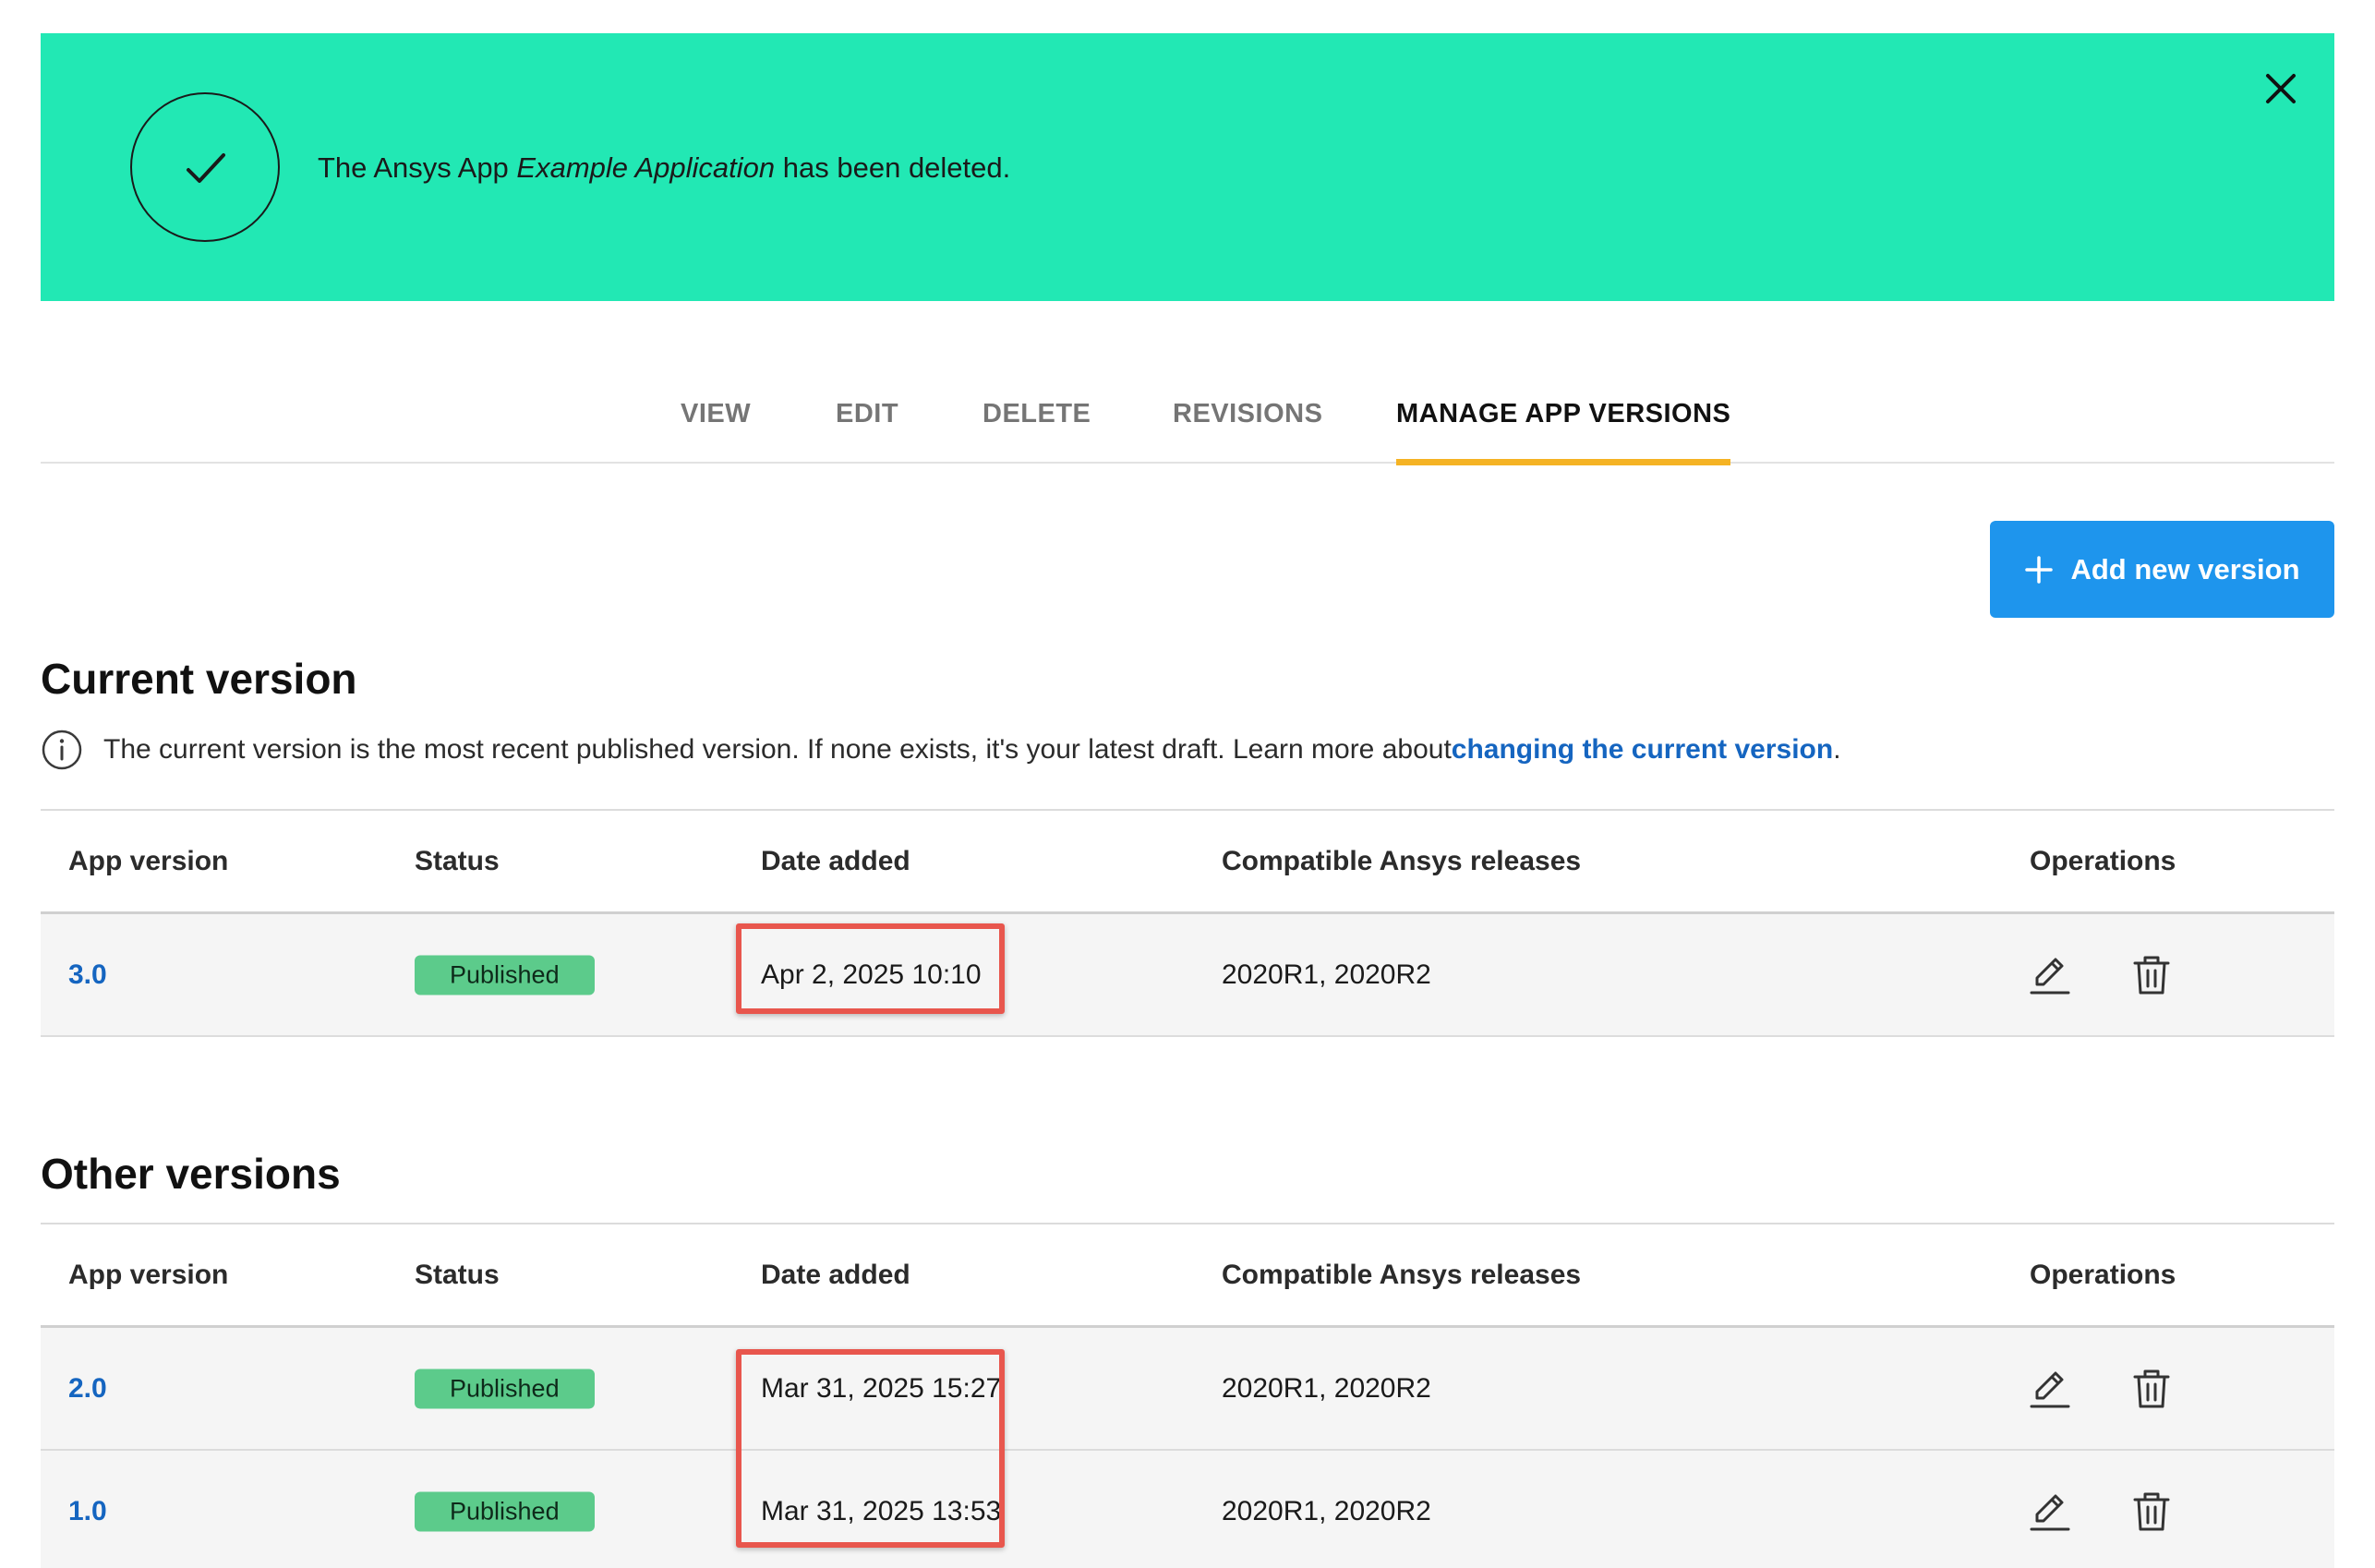 This screenshot has height=1568, width=2375. Describe the element at coordinates (2185, 568) in the screenshot. I see `add-new-version-label: Add new version` at that location.